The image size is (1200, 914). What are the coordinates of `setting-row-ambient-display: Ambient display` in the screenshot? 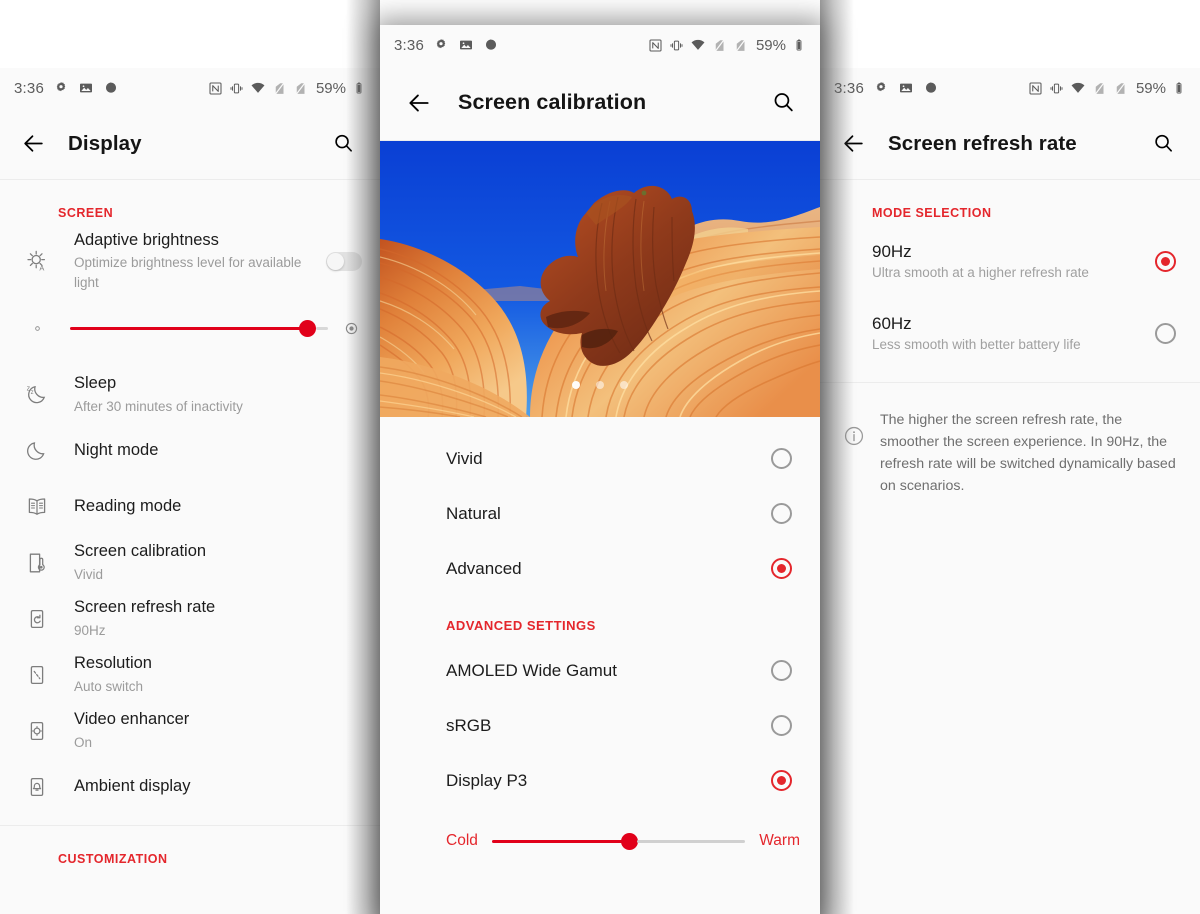 It's located at (190, 787).